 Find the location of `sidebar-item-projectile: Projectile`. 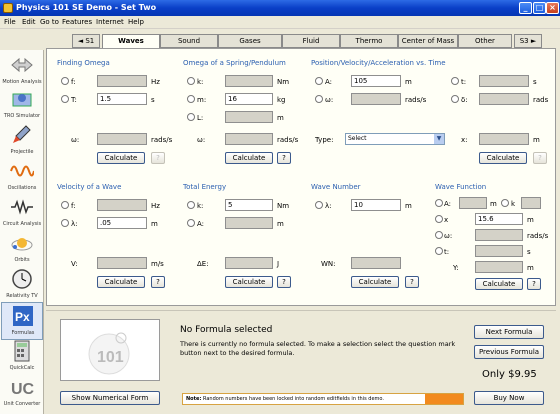

sidebar-item-projectile: Projectile is located at coordinates (22, 141).